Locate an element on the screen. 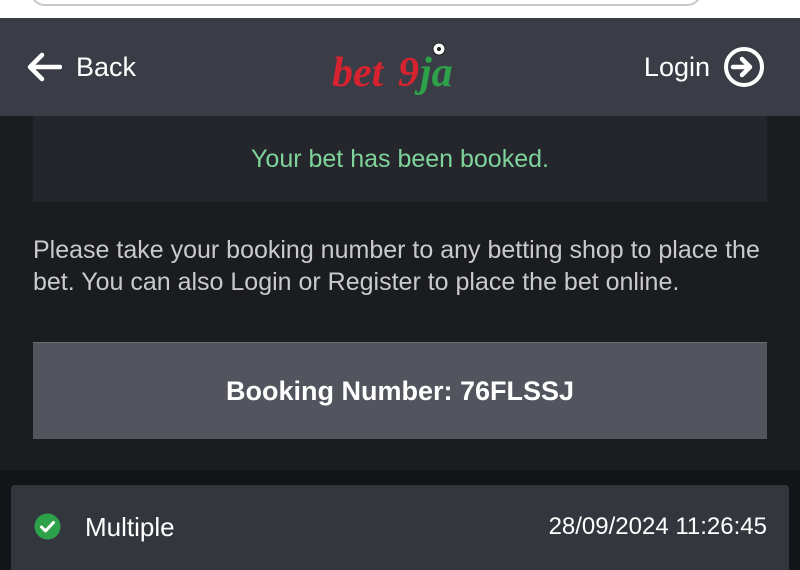 The width and height of the screenshot is (800, 570). soccer-ball-icon is located at coordinates (439, 49).